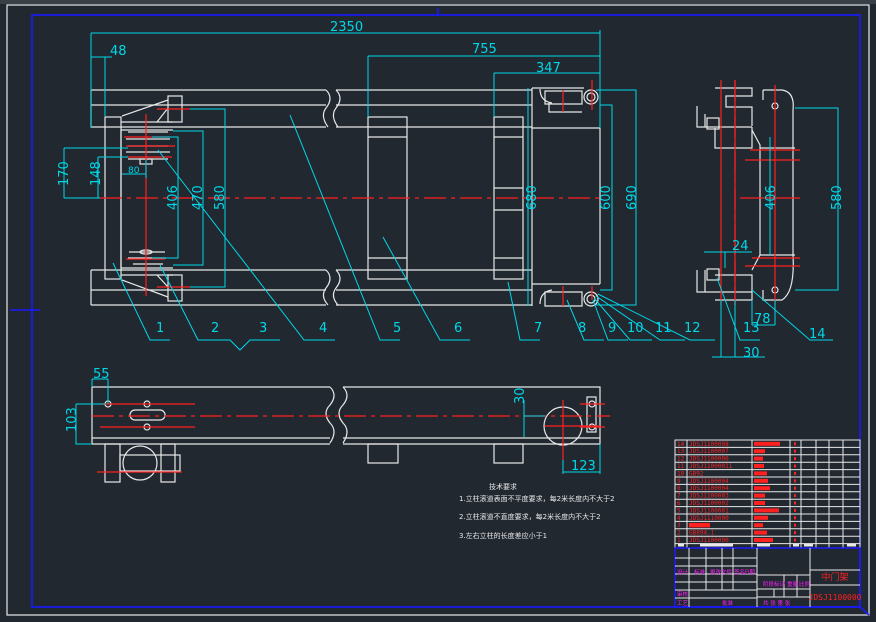  Describe the element at coordinates (458, 328) in the screenshot. I see `part-label-6: 6` at that location.